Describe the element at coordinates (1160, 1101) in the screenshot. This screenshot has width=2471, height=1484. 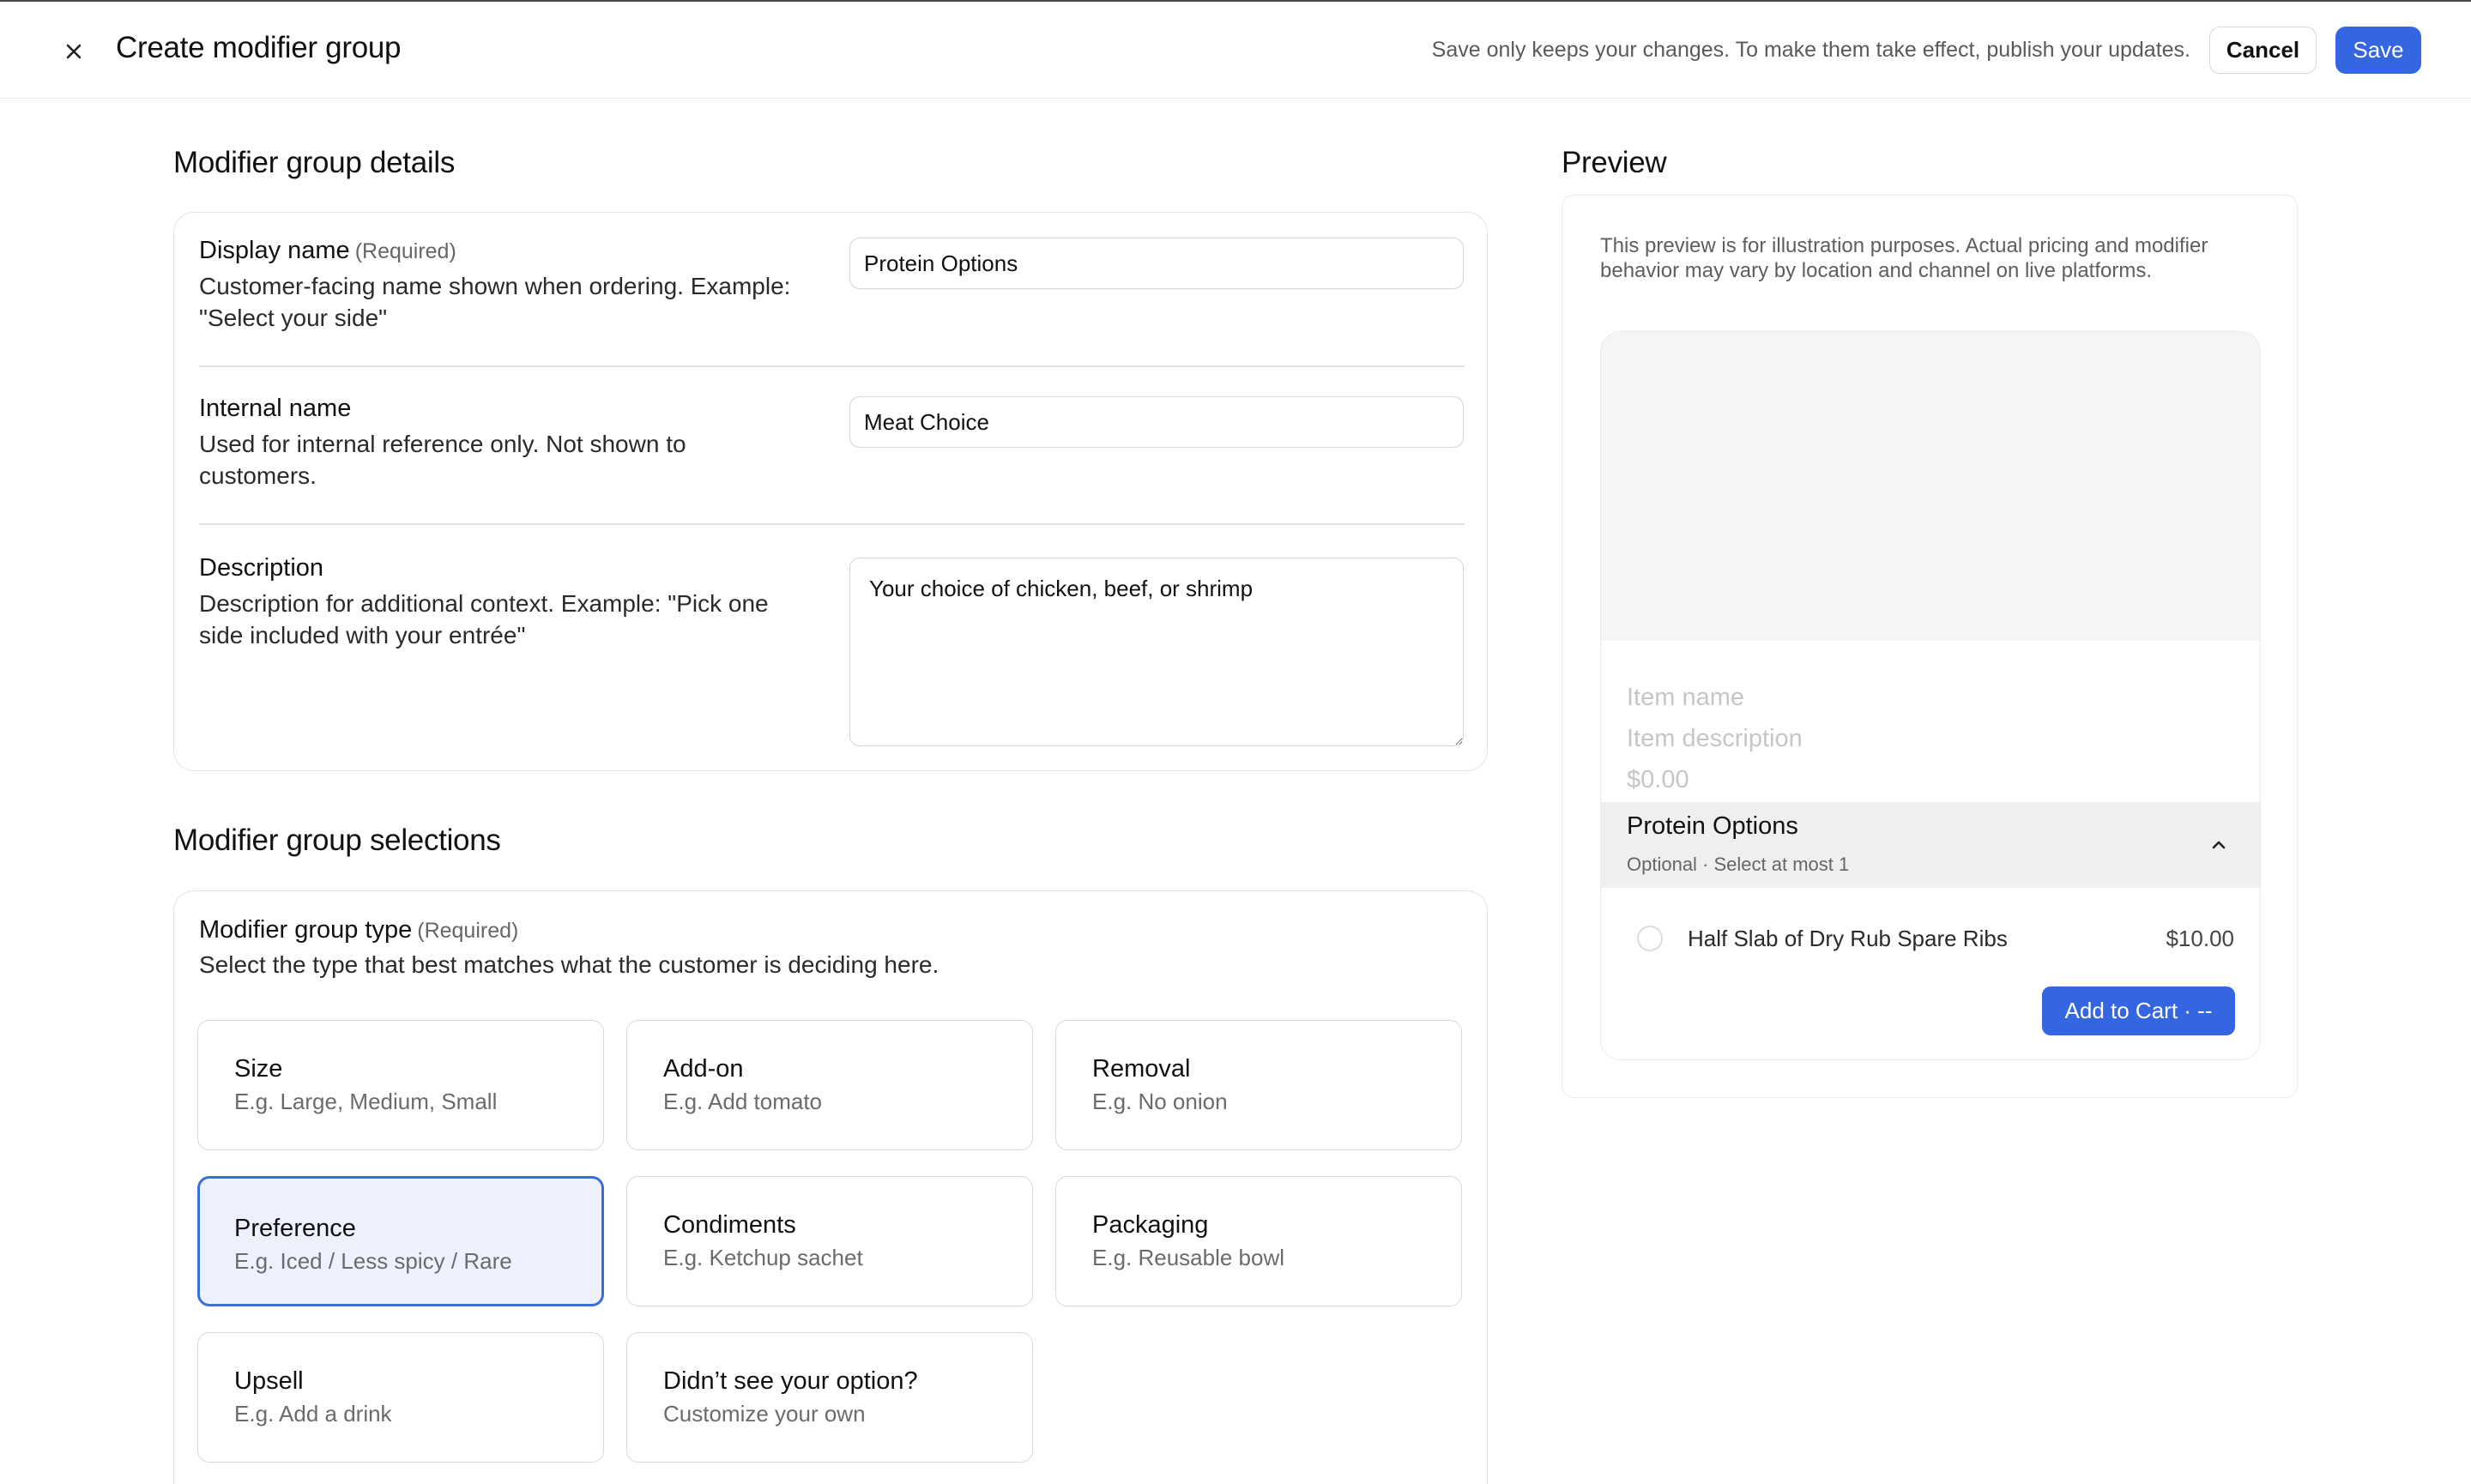
I see `option-subtitle: E.g. No onion` at that location.